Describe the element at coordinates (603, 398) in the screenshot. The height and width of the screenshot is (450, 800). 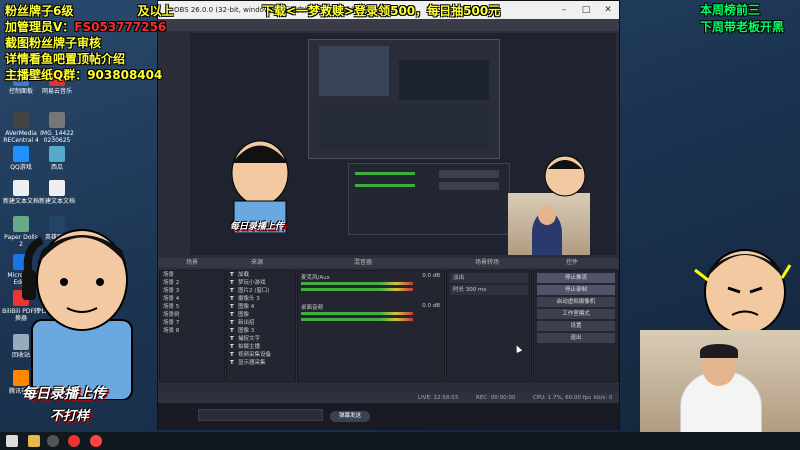
I see `status-kbps: kb/s: 0` at that location.